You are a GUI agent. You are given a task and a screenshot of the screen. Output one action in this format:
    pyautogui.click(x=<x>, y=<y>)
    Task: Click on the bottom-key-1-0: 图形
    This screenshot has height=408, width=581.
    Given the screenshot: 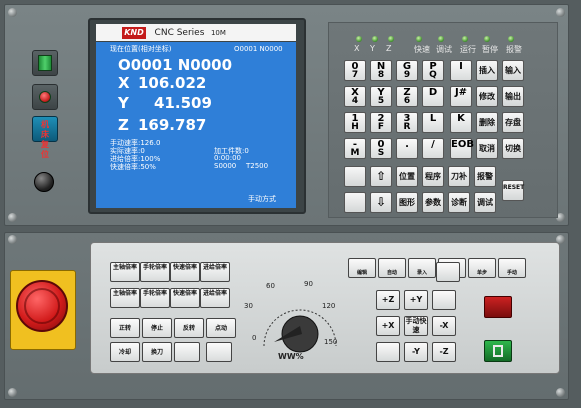 What is the action you would take?
    pyautogui.click(x=407, y=202)
    